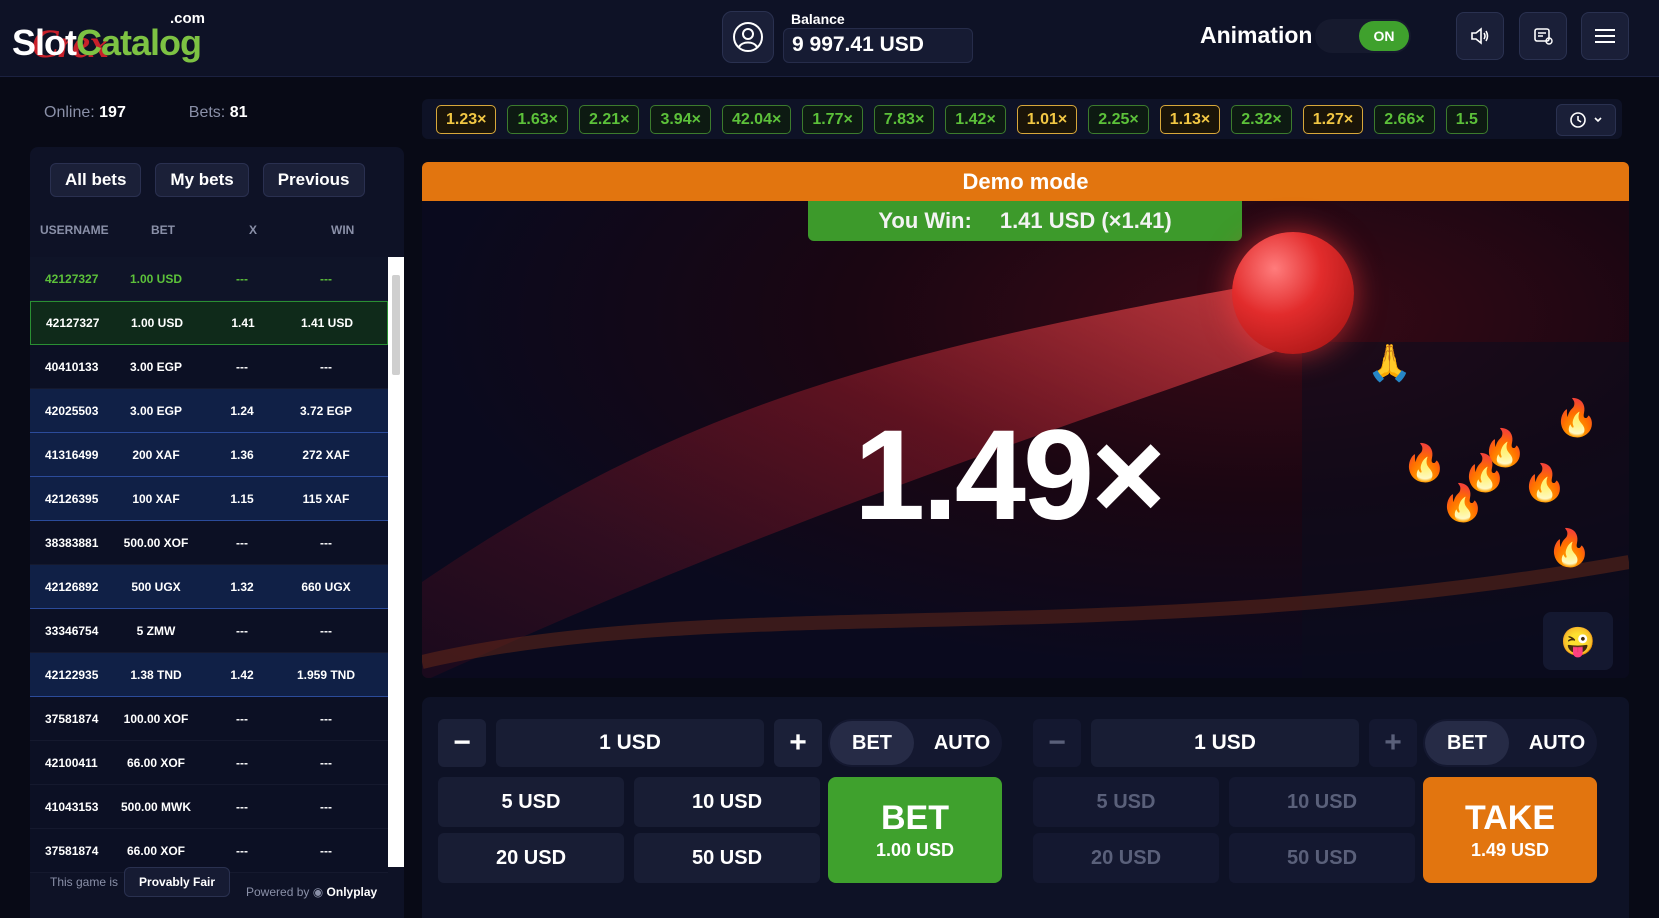  What do you see at coordinates (156, 806) in the screenshot?
I see `row-bet: 500.00 MWK` at bounding box center [156, 806].